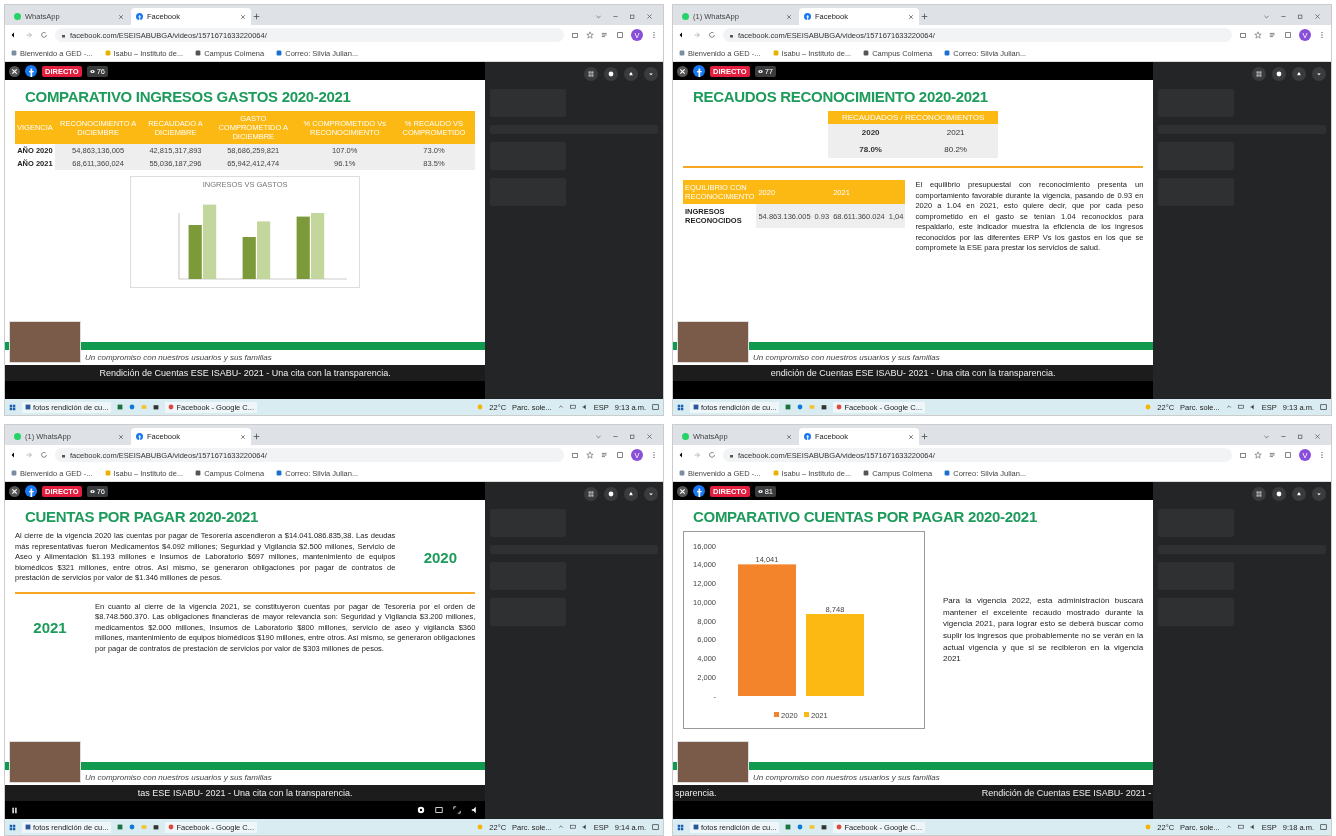 The image size is (1336, 836). I want to click on fullscreen-icon, so click(457, 810).